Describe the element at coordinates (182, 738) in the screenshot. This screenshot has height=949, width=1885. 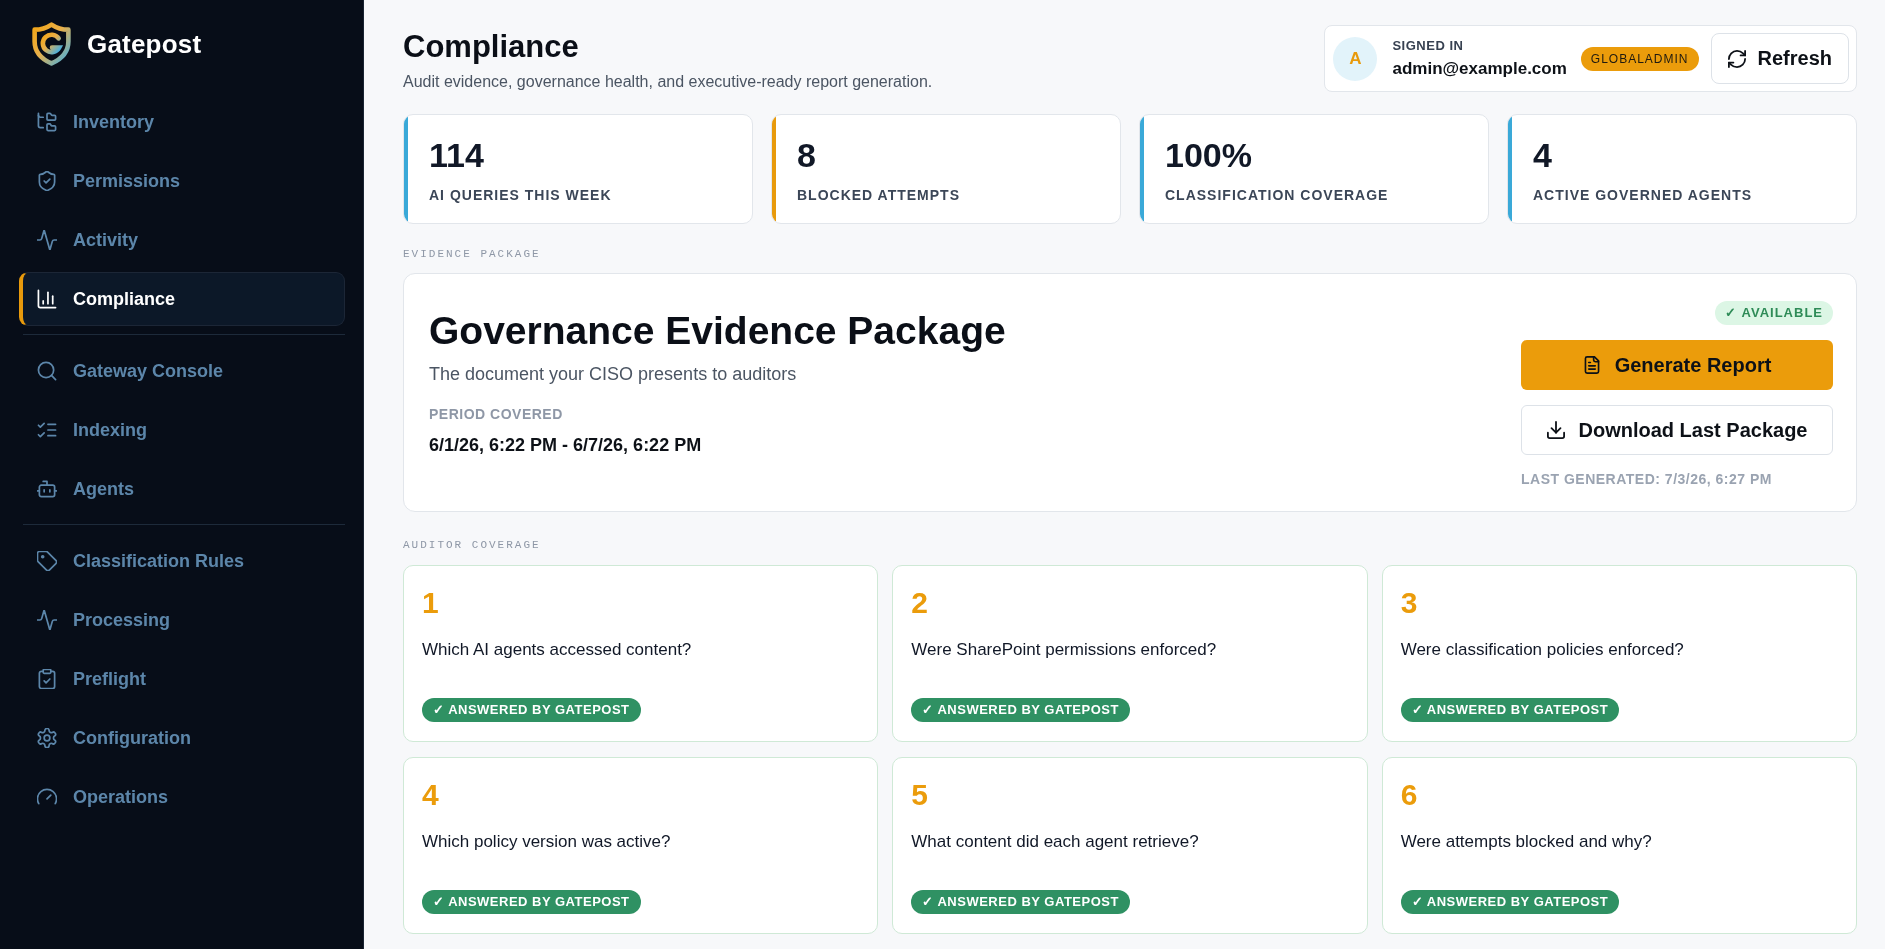
I see `nav-item: Configuration` at that location.